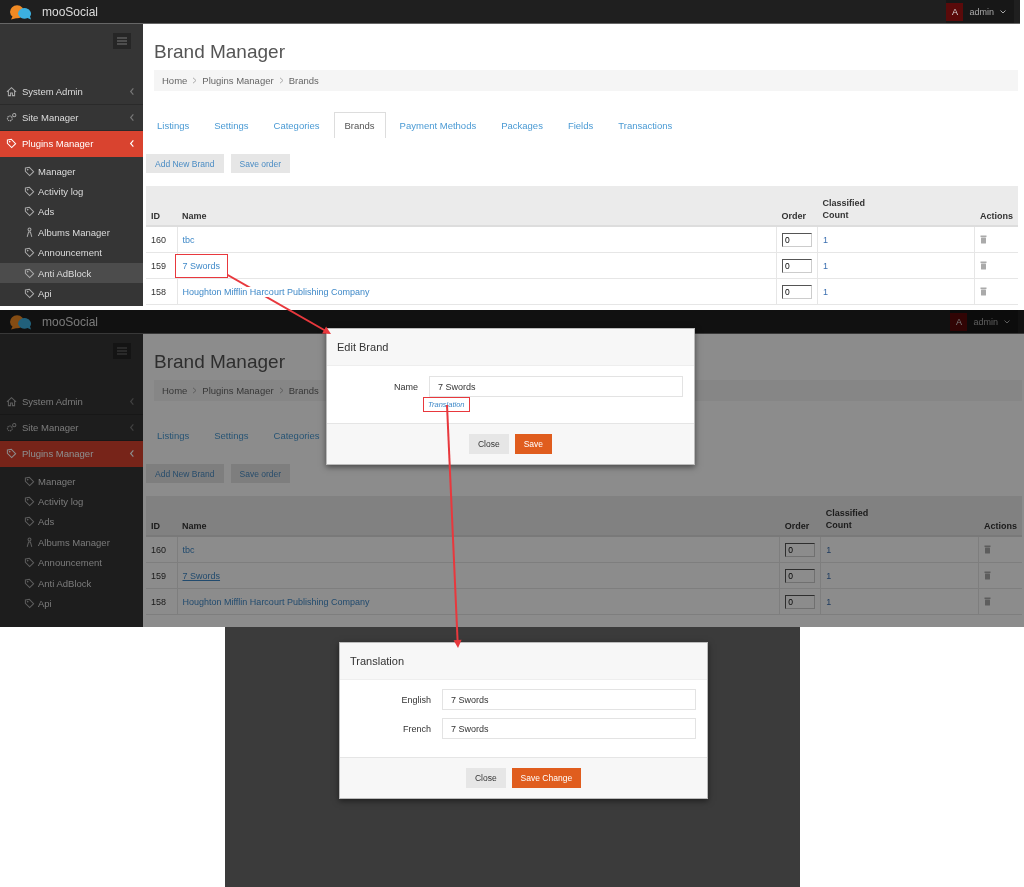 This screenshot has width=1024, height=887. I want to click on save-button: Save, so click(533, 444).